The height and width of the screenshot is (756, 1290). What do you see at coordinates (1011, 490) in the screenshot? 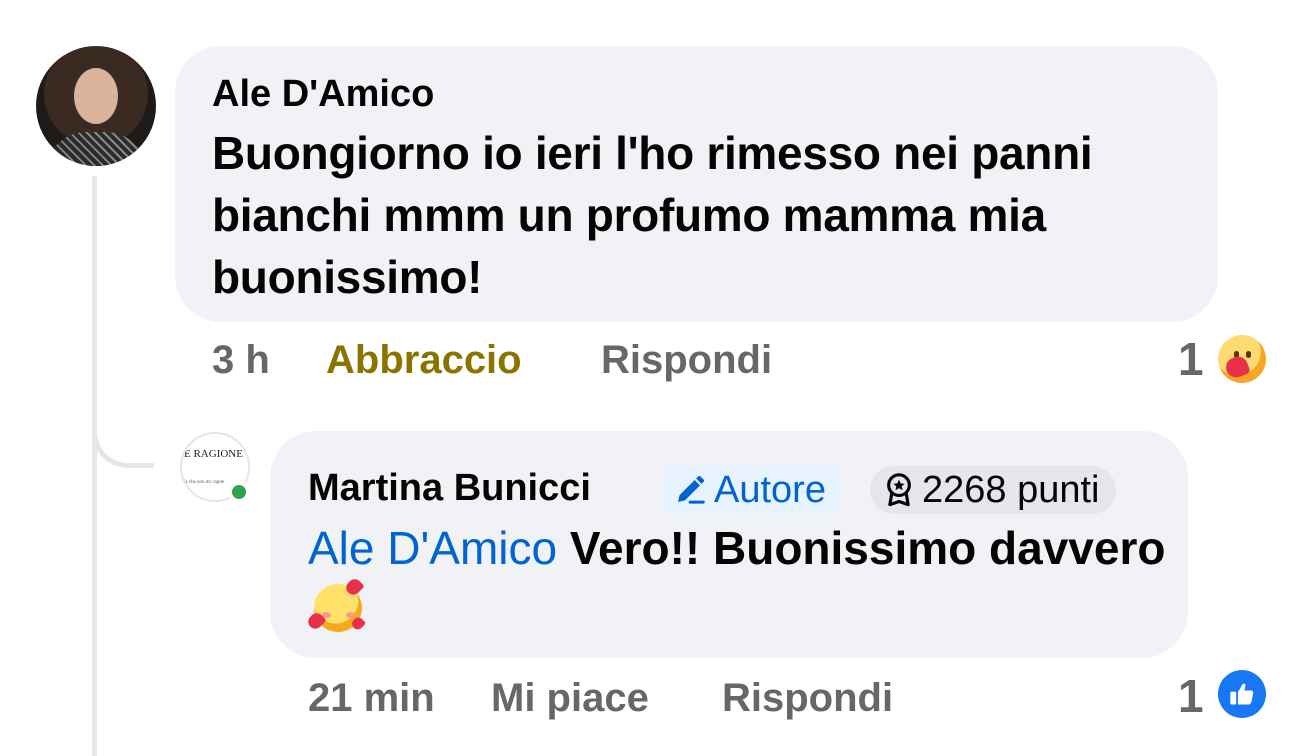
I see `points-badge-label: 2268 punti` at bounding box center [1011, 490].